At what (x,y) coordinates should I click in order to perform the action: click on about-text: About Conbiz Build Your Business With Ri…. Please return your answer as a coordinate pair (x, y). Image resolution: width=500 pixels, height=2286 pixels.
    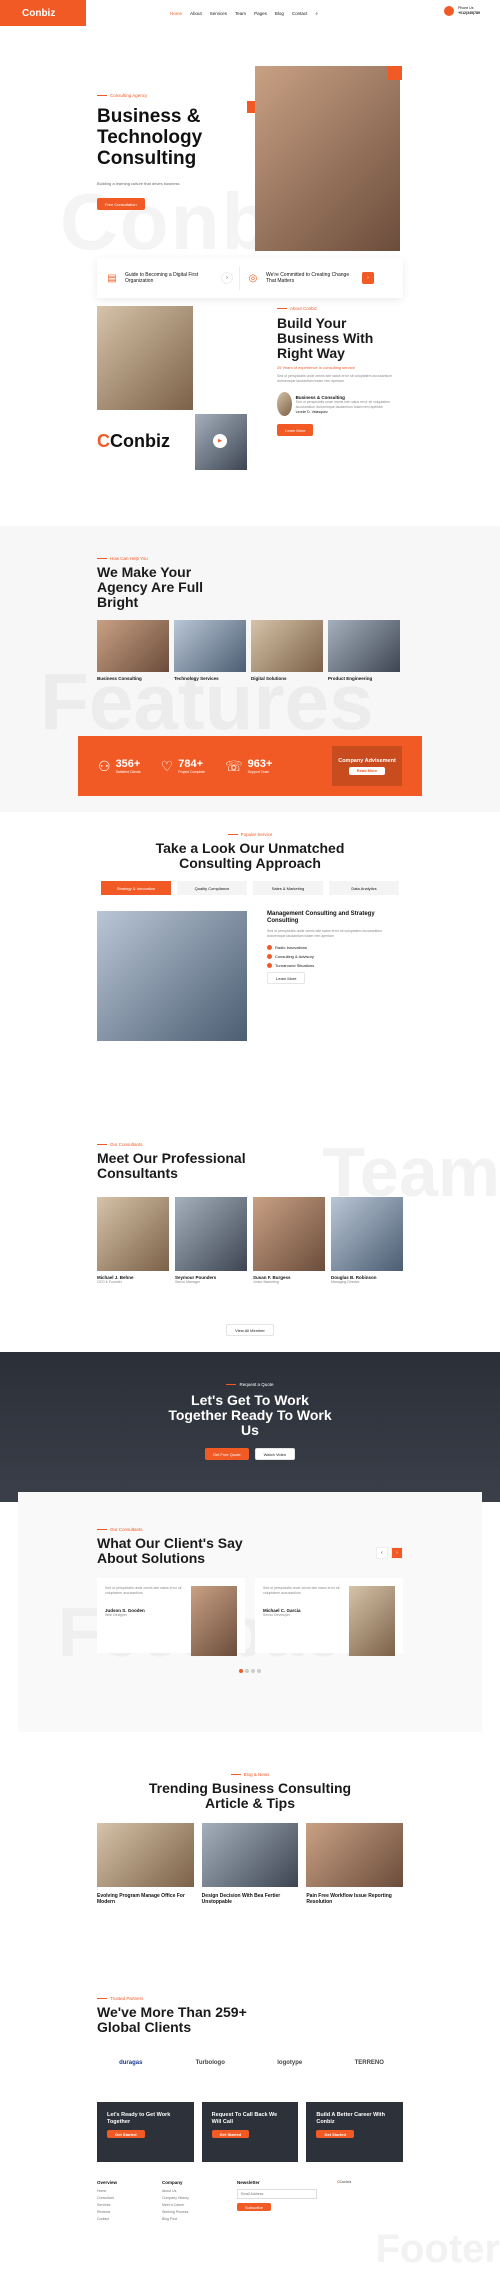
    Looking at the image, I should click on (342, 371).